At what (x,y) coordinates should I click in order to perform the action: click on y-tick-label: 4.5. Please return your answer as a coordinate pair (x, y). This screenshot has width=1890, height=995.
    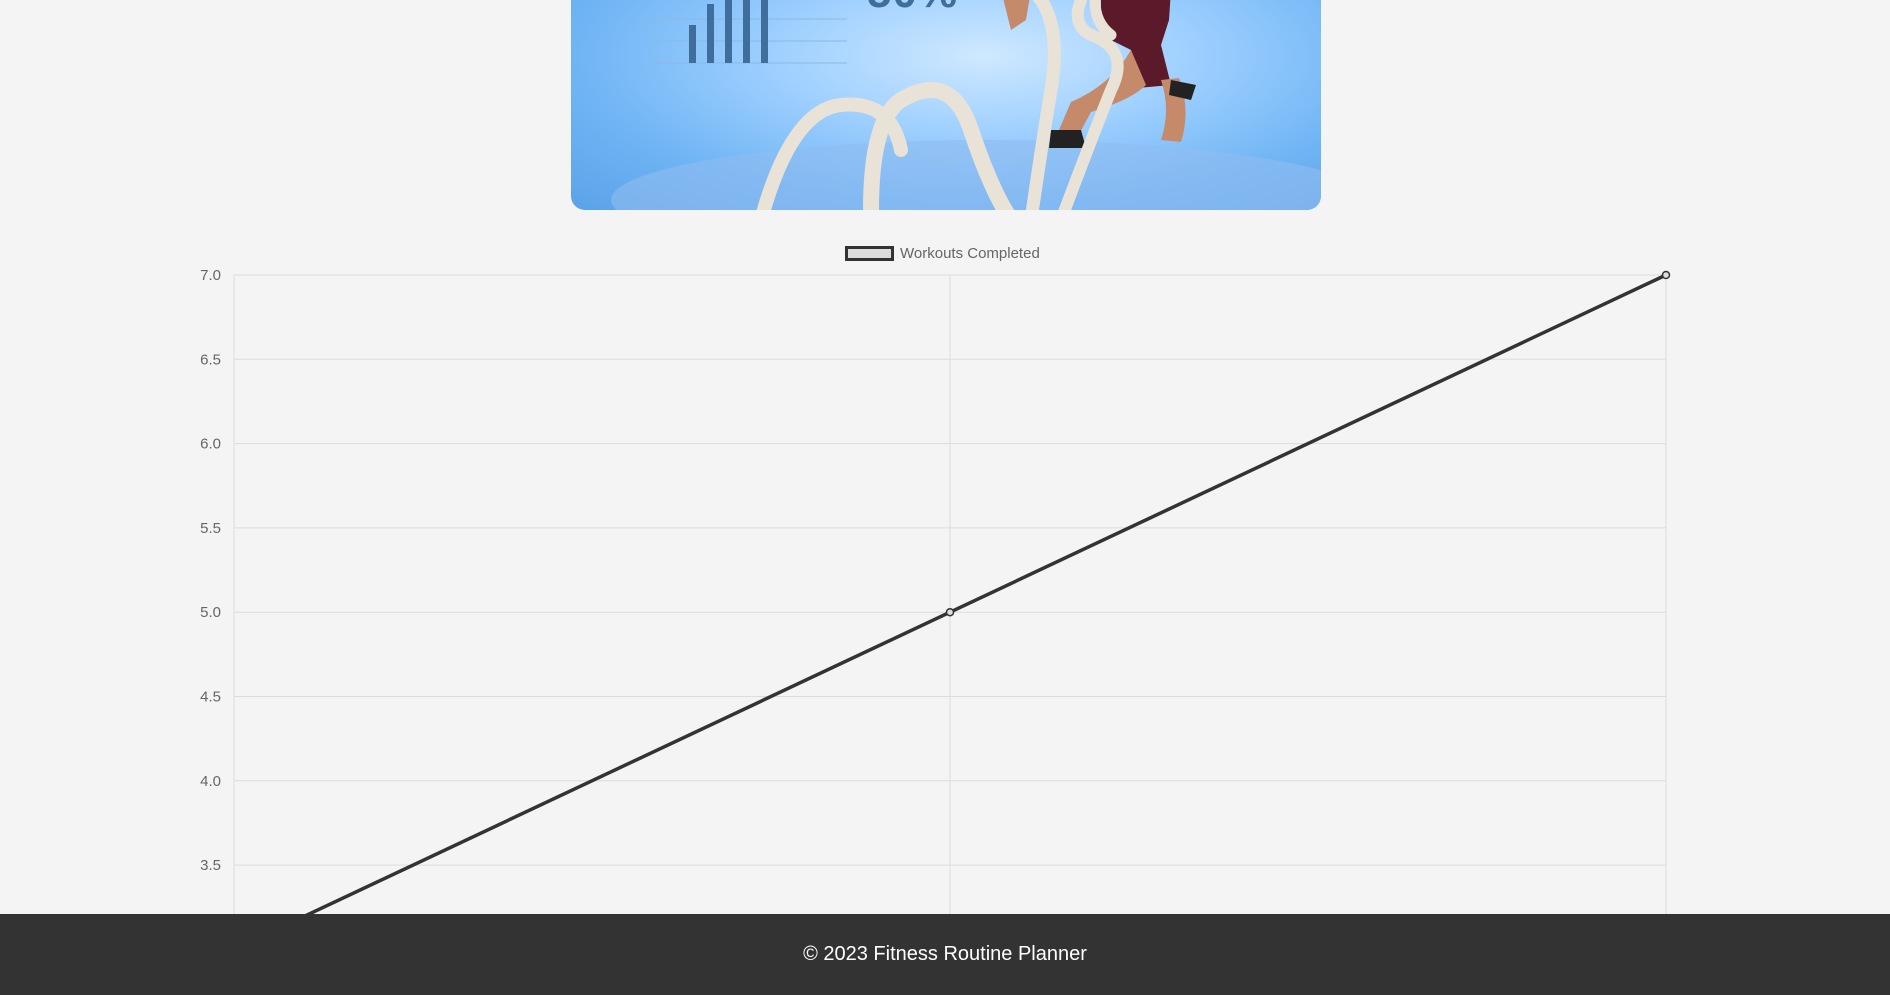
    Looking at the image, I should click on (210, 697).